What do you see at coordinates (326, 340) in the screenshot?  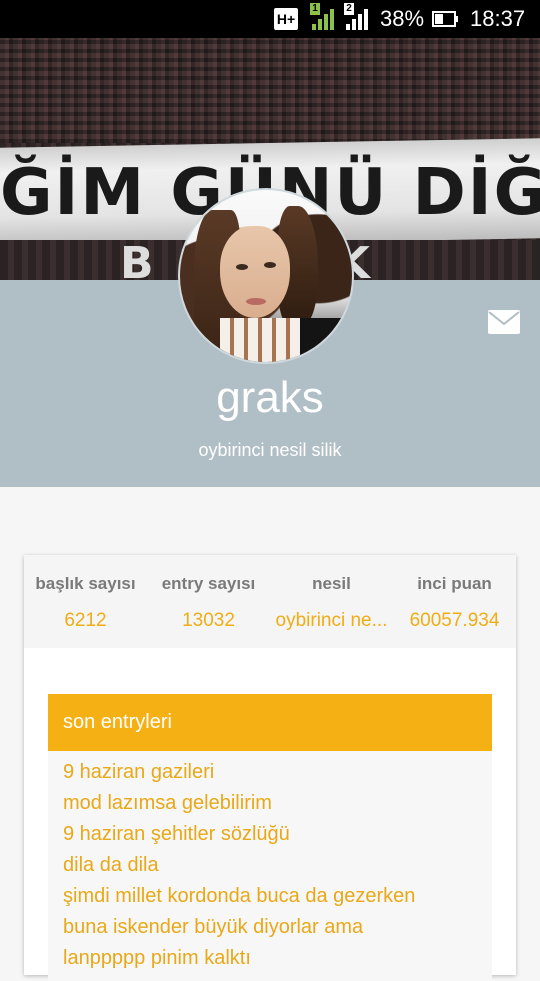 I see `avatar-shirt` at bounding box center [326, 340].